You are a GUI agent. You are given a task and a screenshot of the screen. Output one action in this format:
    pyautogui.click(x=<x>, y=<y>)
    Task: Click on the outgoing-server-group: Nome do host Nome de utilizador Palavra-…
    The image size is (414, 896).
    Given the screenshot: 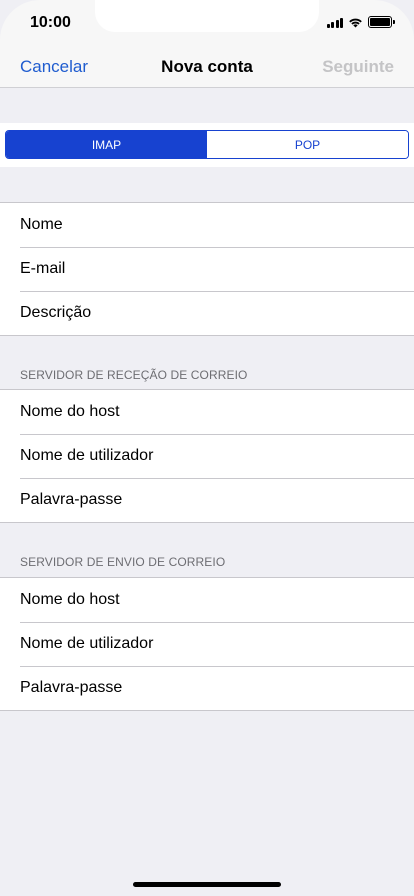 What is the action you would take?
    pyautogui.click(x=207, y=644)
    